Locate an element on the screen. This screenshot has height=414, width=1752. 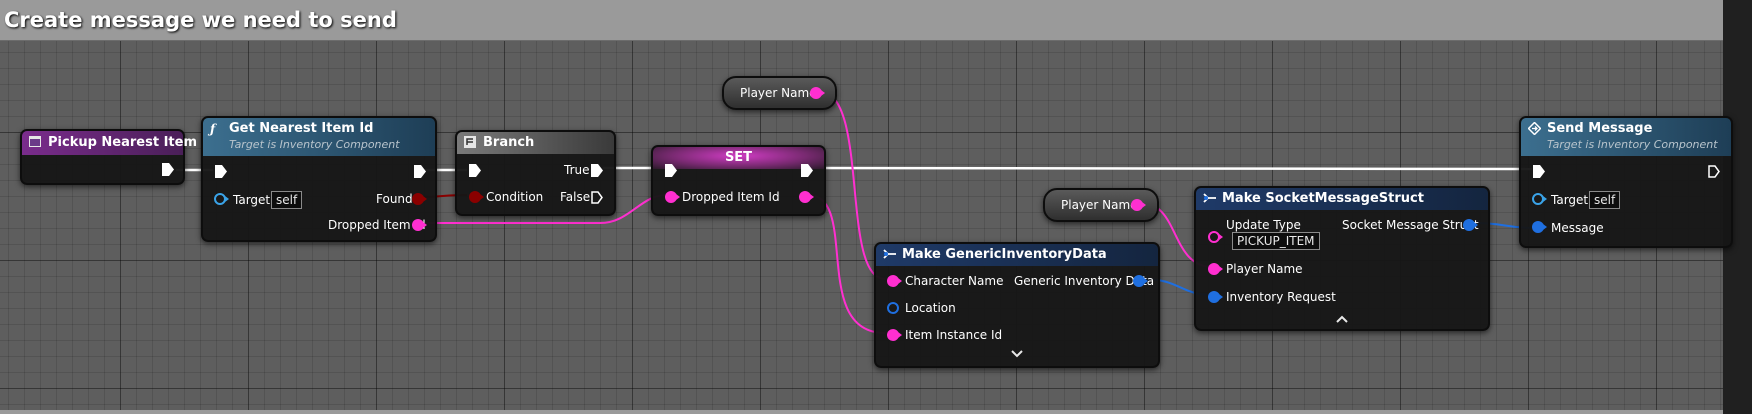
character-name-pin is located at coordinates (894, 281).